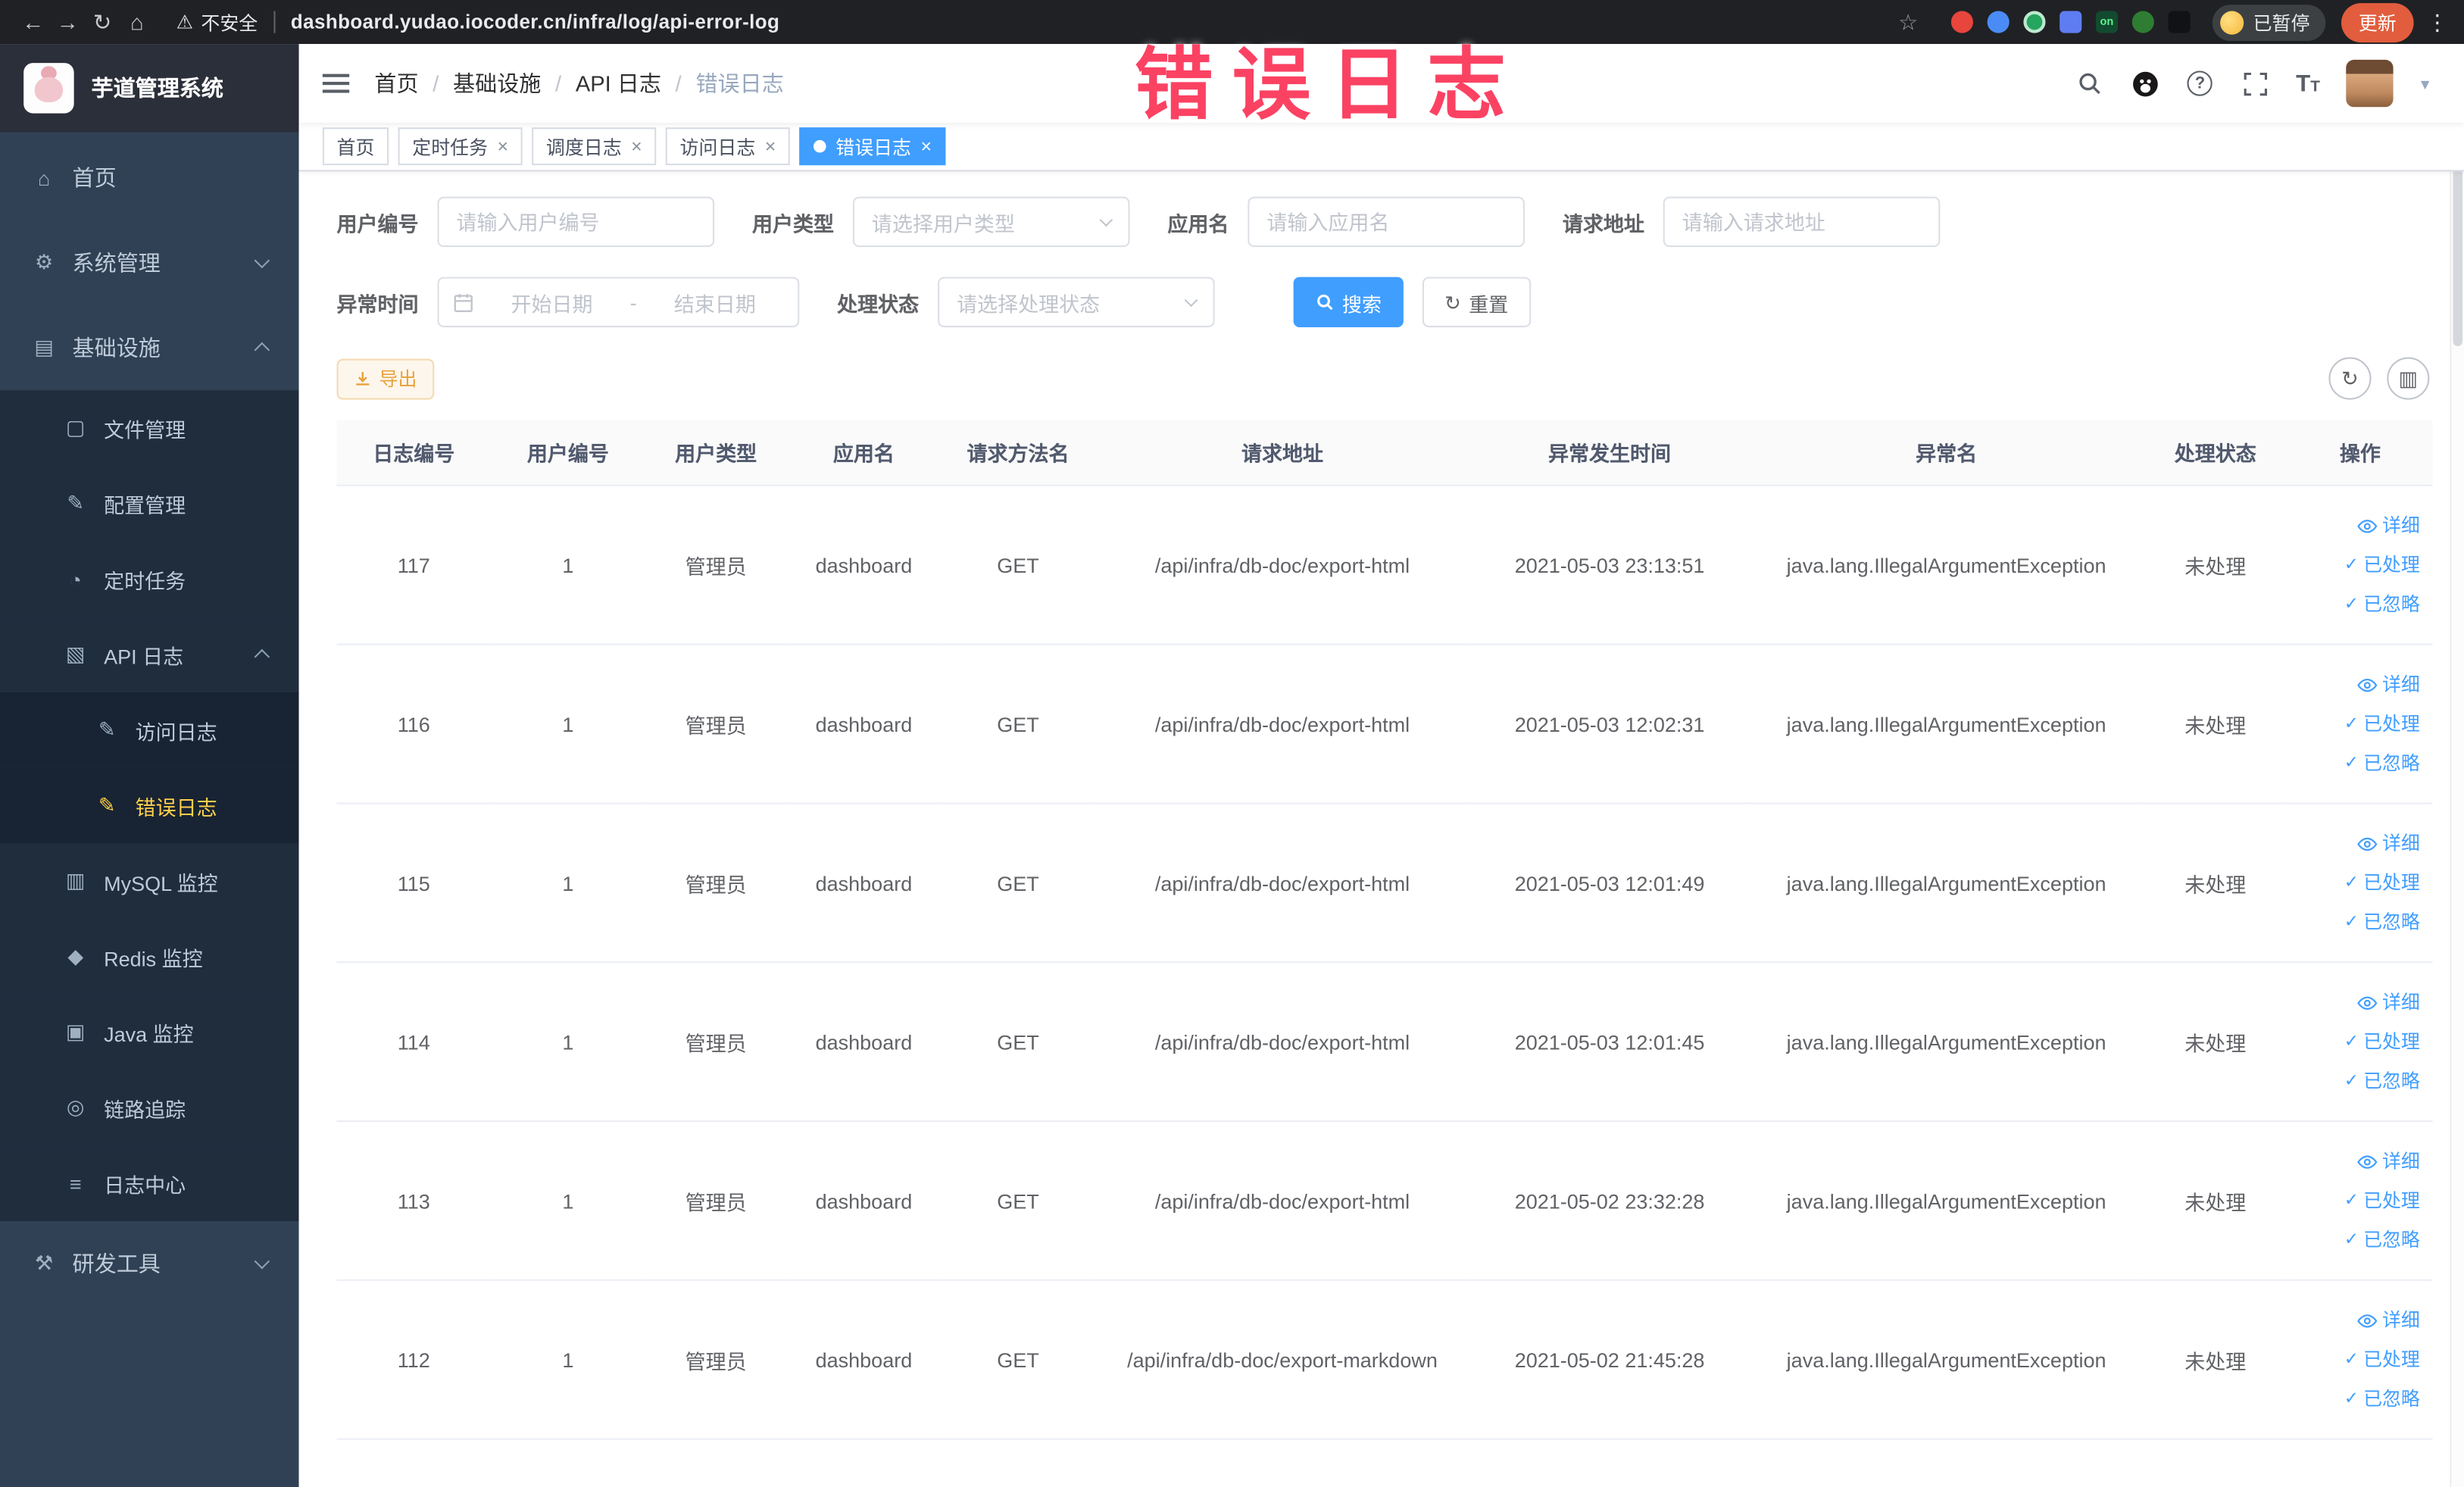 The image size is (2464, 1487). I want to click on back-icon: ←, so click(33, 21).